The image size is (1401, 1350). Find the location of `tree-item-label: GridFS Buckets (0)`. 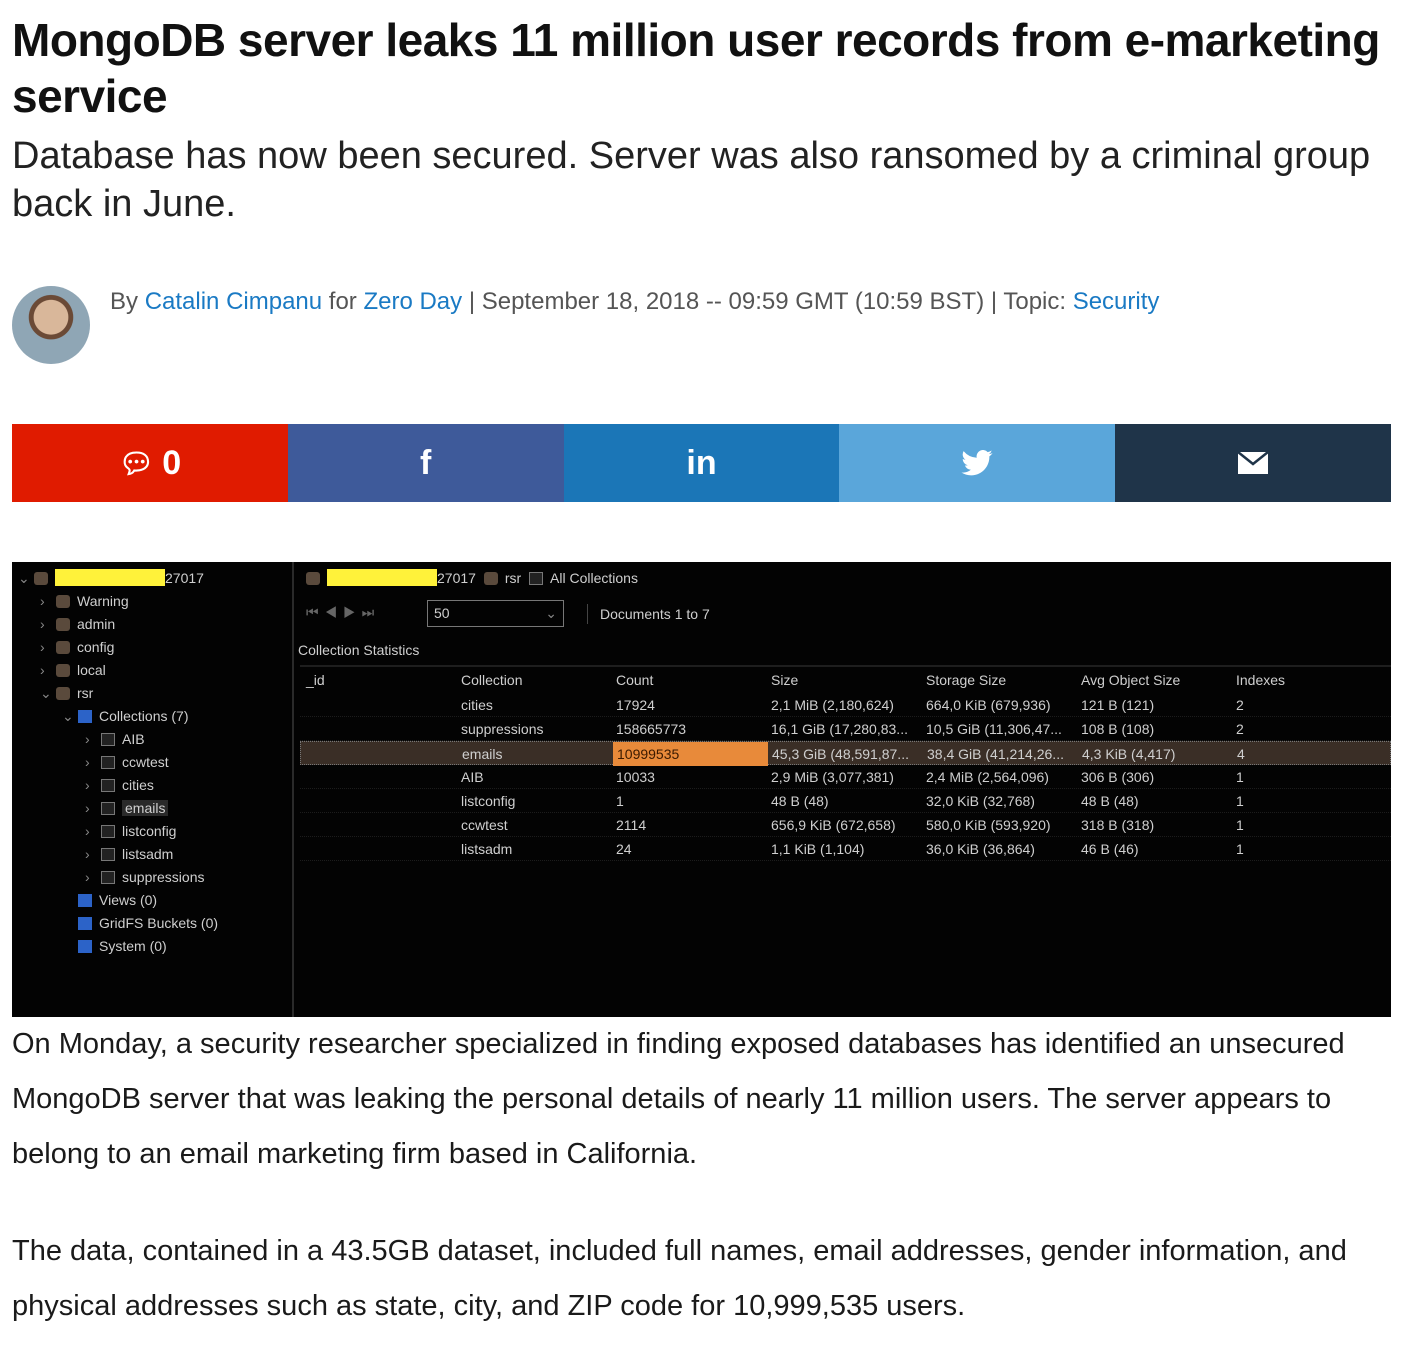

tree-item-label: GridFS Buckets (0) is located at coordinates (159, 923).